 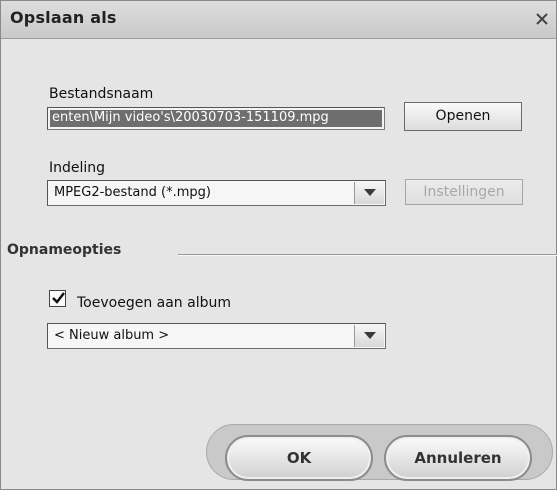 I want to click on filename-input: enten\Mijn video's\20030703-151109.mpg, so click(x=216, y=118).